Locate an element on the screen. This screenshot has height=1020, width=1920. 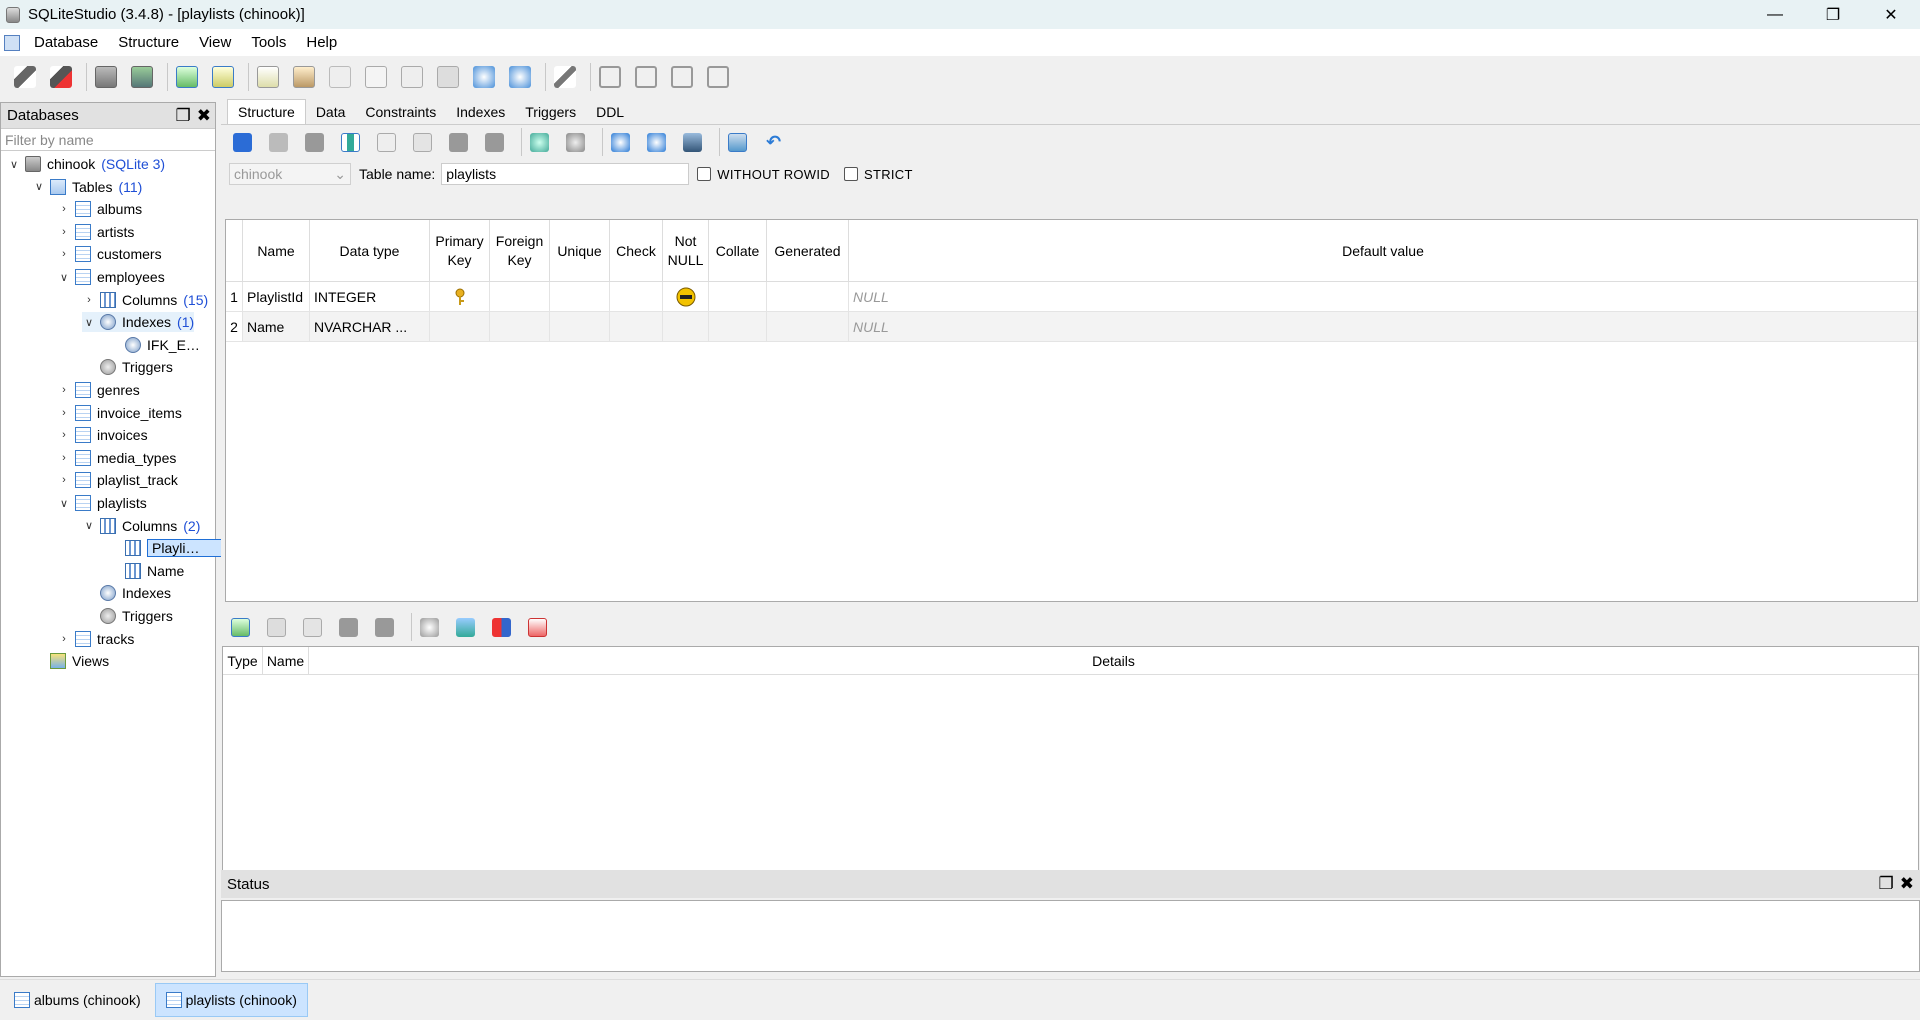
edit-database-icon is located at coordinates (142, 77).